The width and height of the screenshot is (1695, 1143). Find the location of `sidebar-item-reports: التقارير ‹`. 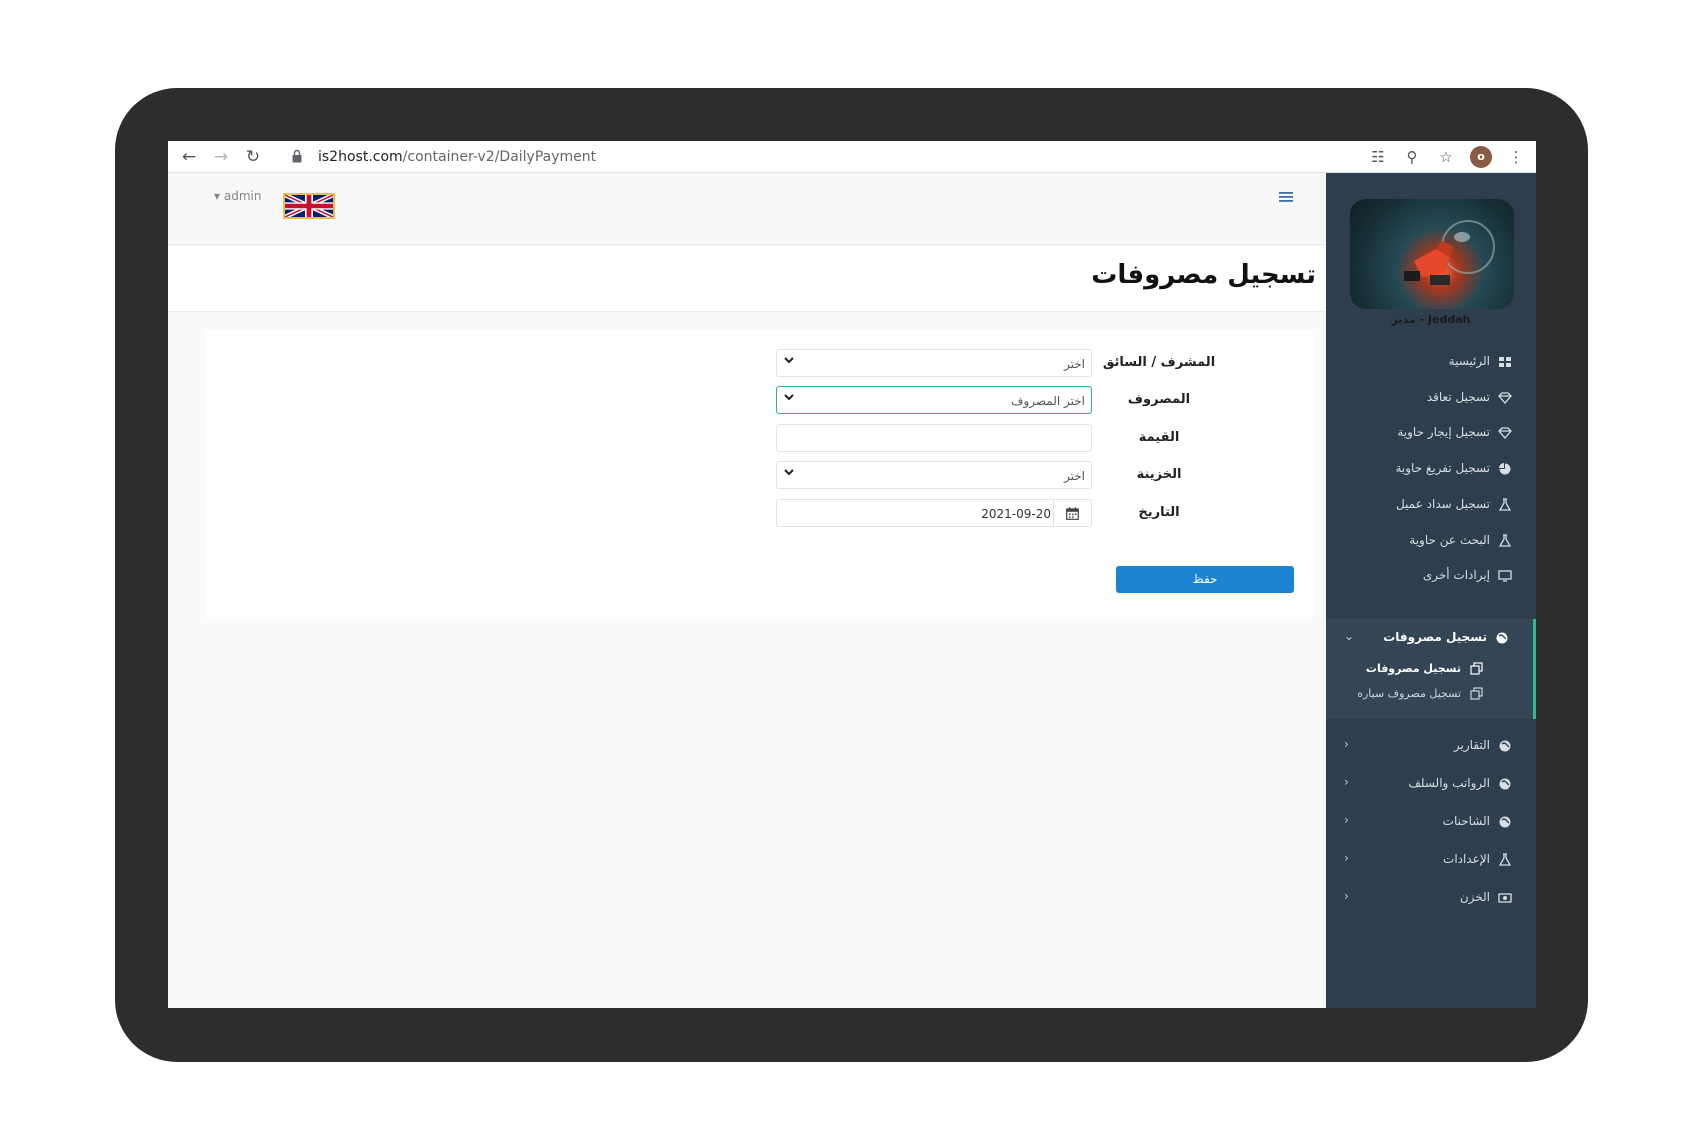

sidebar-item-reports: التقارير ‹ is located at coordinates (1431, 746).